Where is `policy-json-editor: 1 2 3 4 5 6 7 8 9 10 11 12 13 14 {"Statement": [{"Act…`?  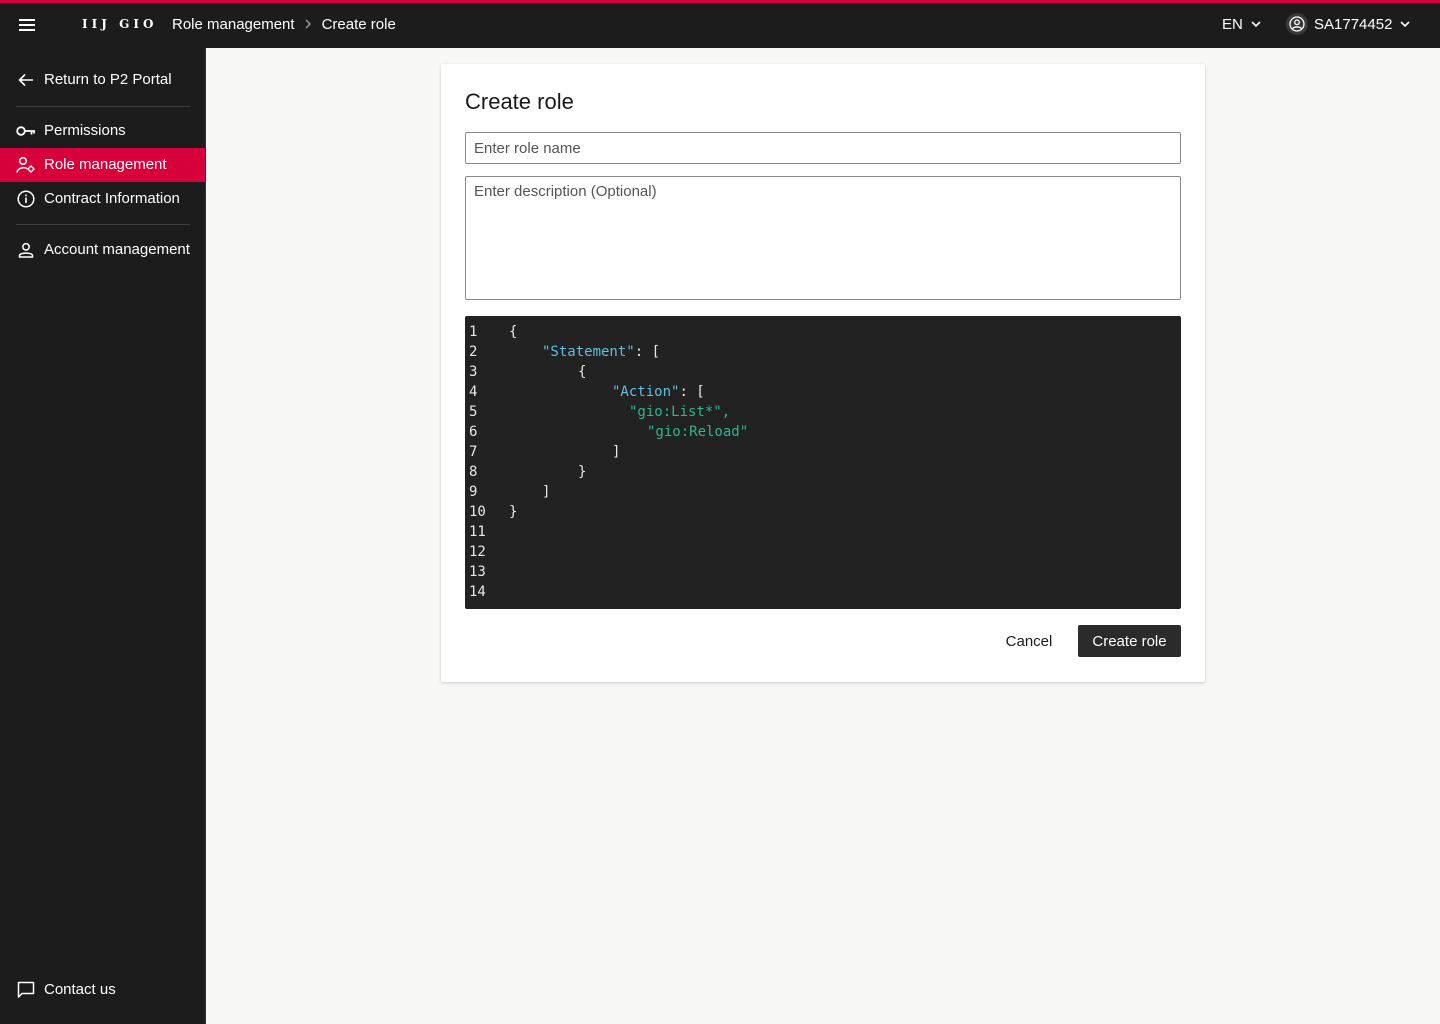 policy-json-editor: 1 2 3 4 5 6 7 8 9 10 11 12 13 14 {"Statement": [{"Act… is located at coordinates (823, 462).